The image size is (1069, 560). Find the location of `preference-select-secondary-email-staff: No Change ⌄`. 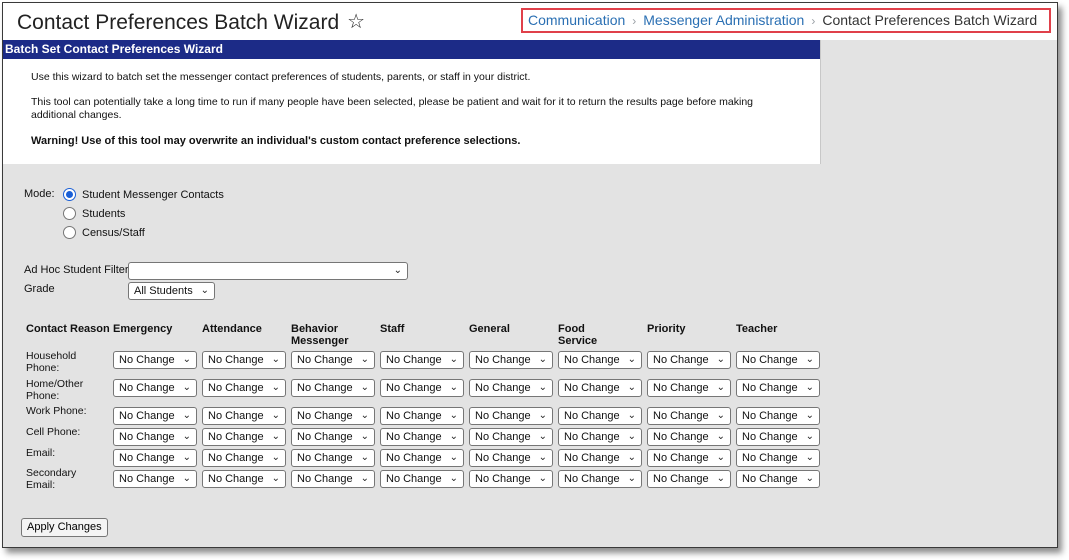

preference-select-secondary-email-staff: No Change ⌄ is located at coordinates (422, 479).